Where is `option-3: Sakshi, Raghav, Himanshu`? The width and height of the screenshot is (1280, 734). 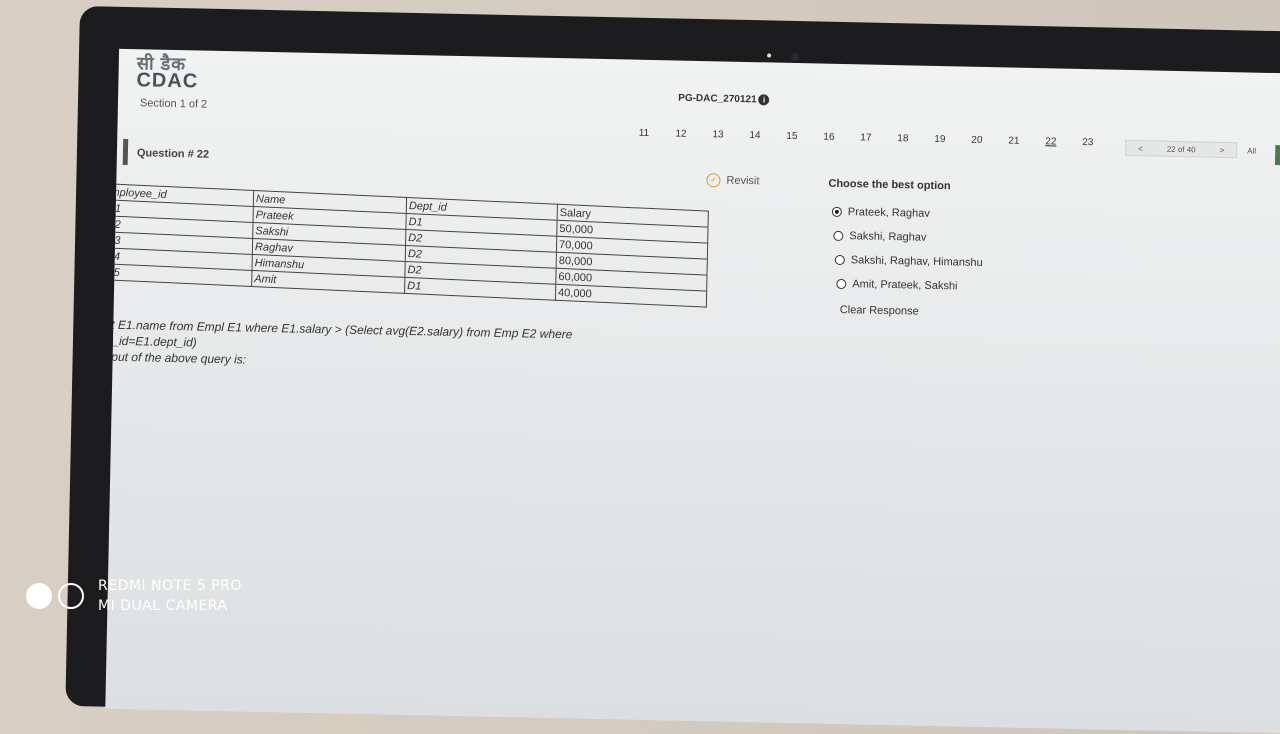
option-3: Sakshi, Raghav, Himanshu is located at coordinates (908, 261).